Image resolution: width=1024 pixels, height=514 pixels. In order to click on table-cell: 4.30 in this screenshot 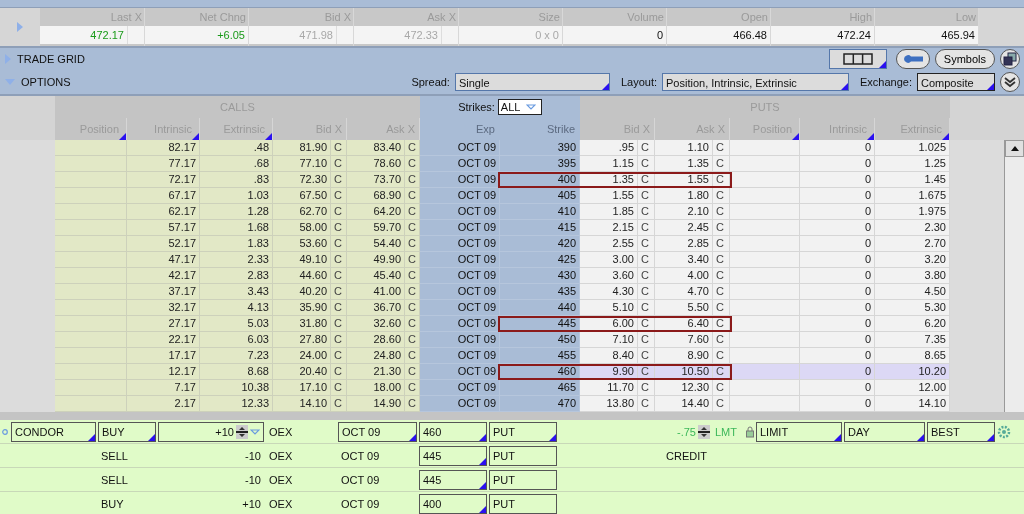, I will do `click(609, 292)`.